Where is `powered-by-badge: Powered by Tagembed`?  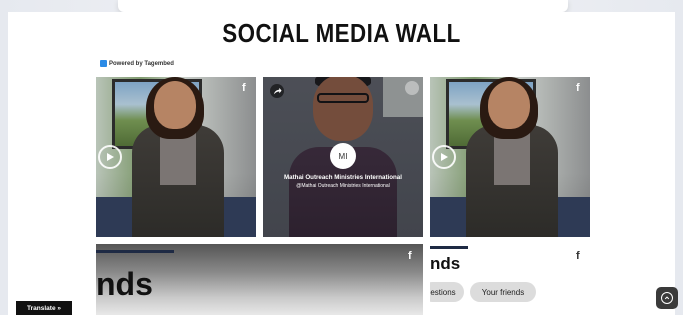 powered-by-badge: Powered by Tagembed is located at coordinates (137, 63).